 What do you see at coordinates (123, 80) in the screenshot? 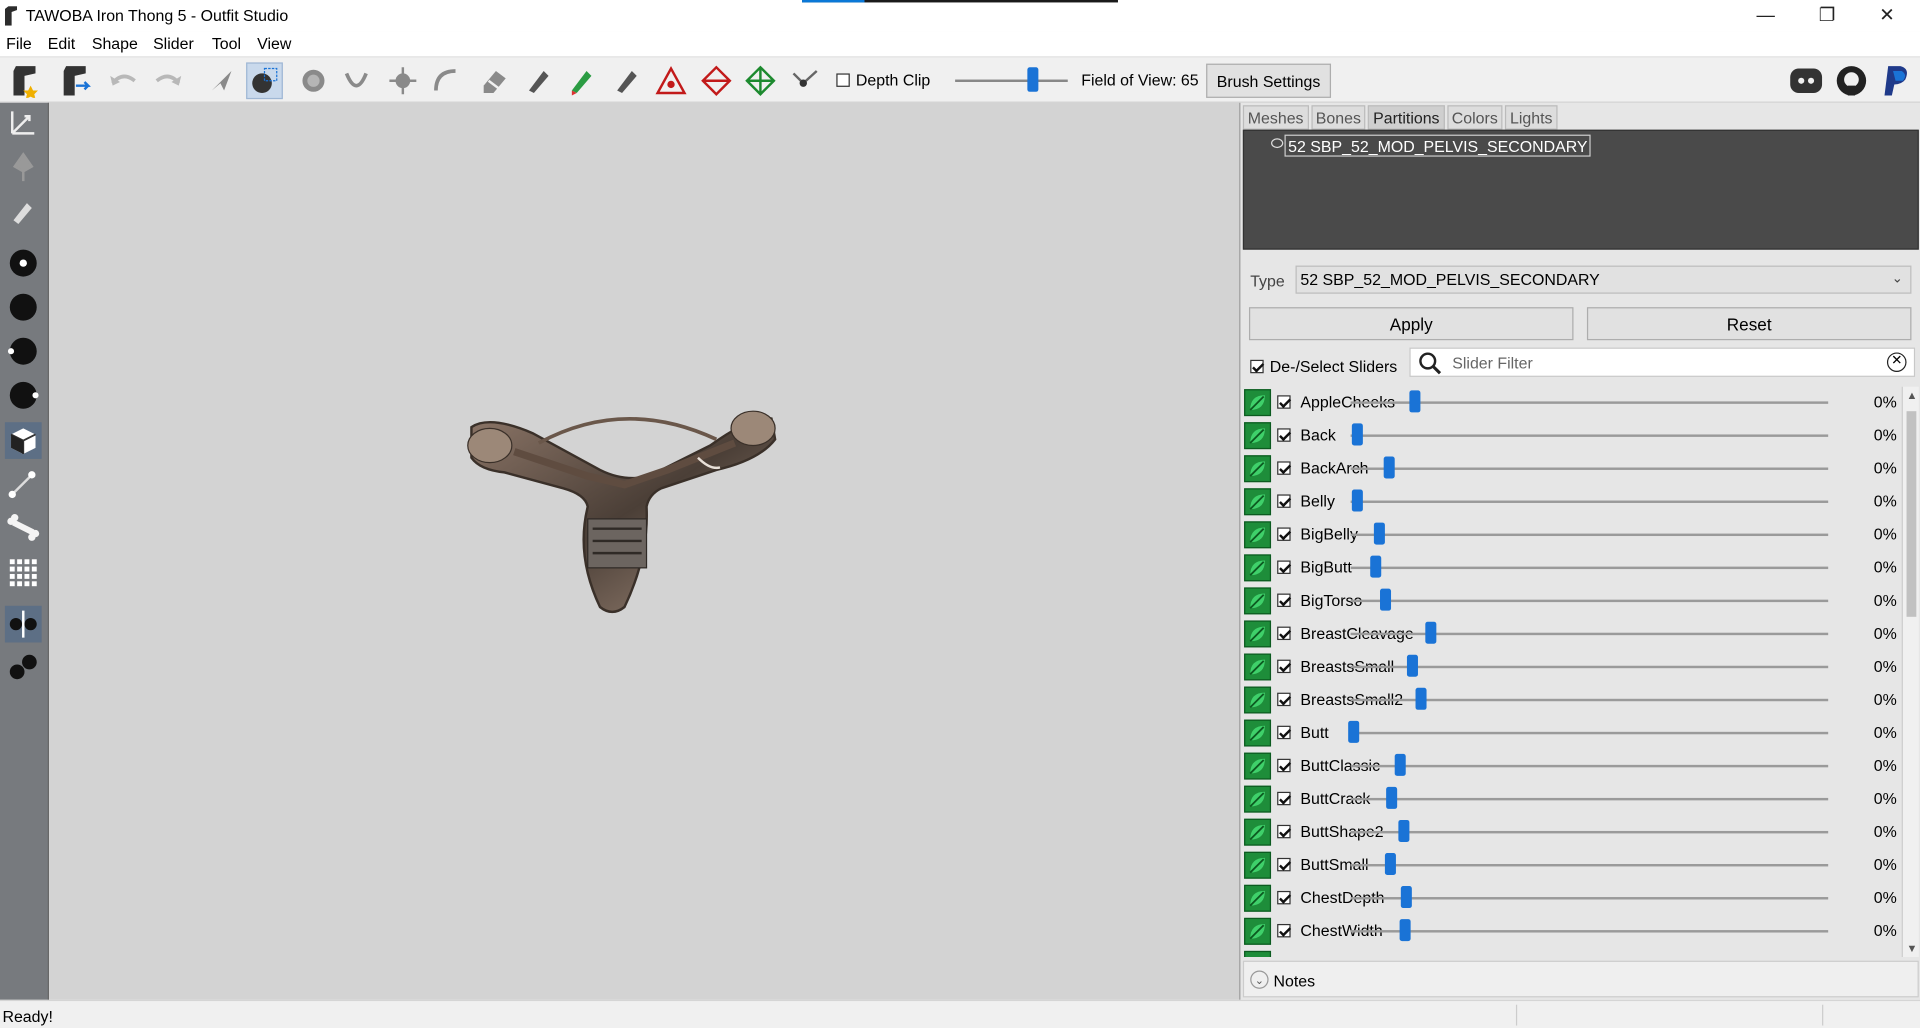
I see `undo-icon` at bounding box center [123, 80].